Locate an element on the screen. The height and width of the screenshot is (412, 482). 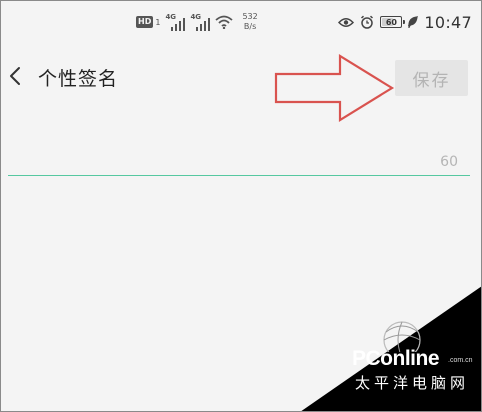
watermark-brand: PConline is located at coordinates (396, 358).